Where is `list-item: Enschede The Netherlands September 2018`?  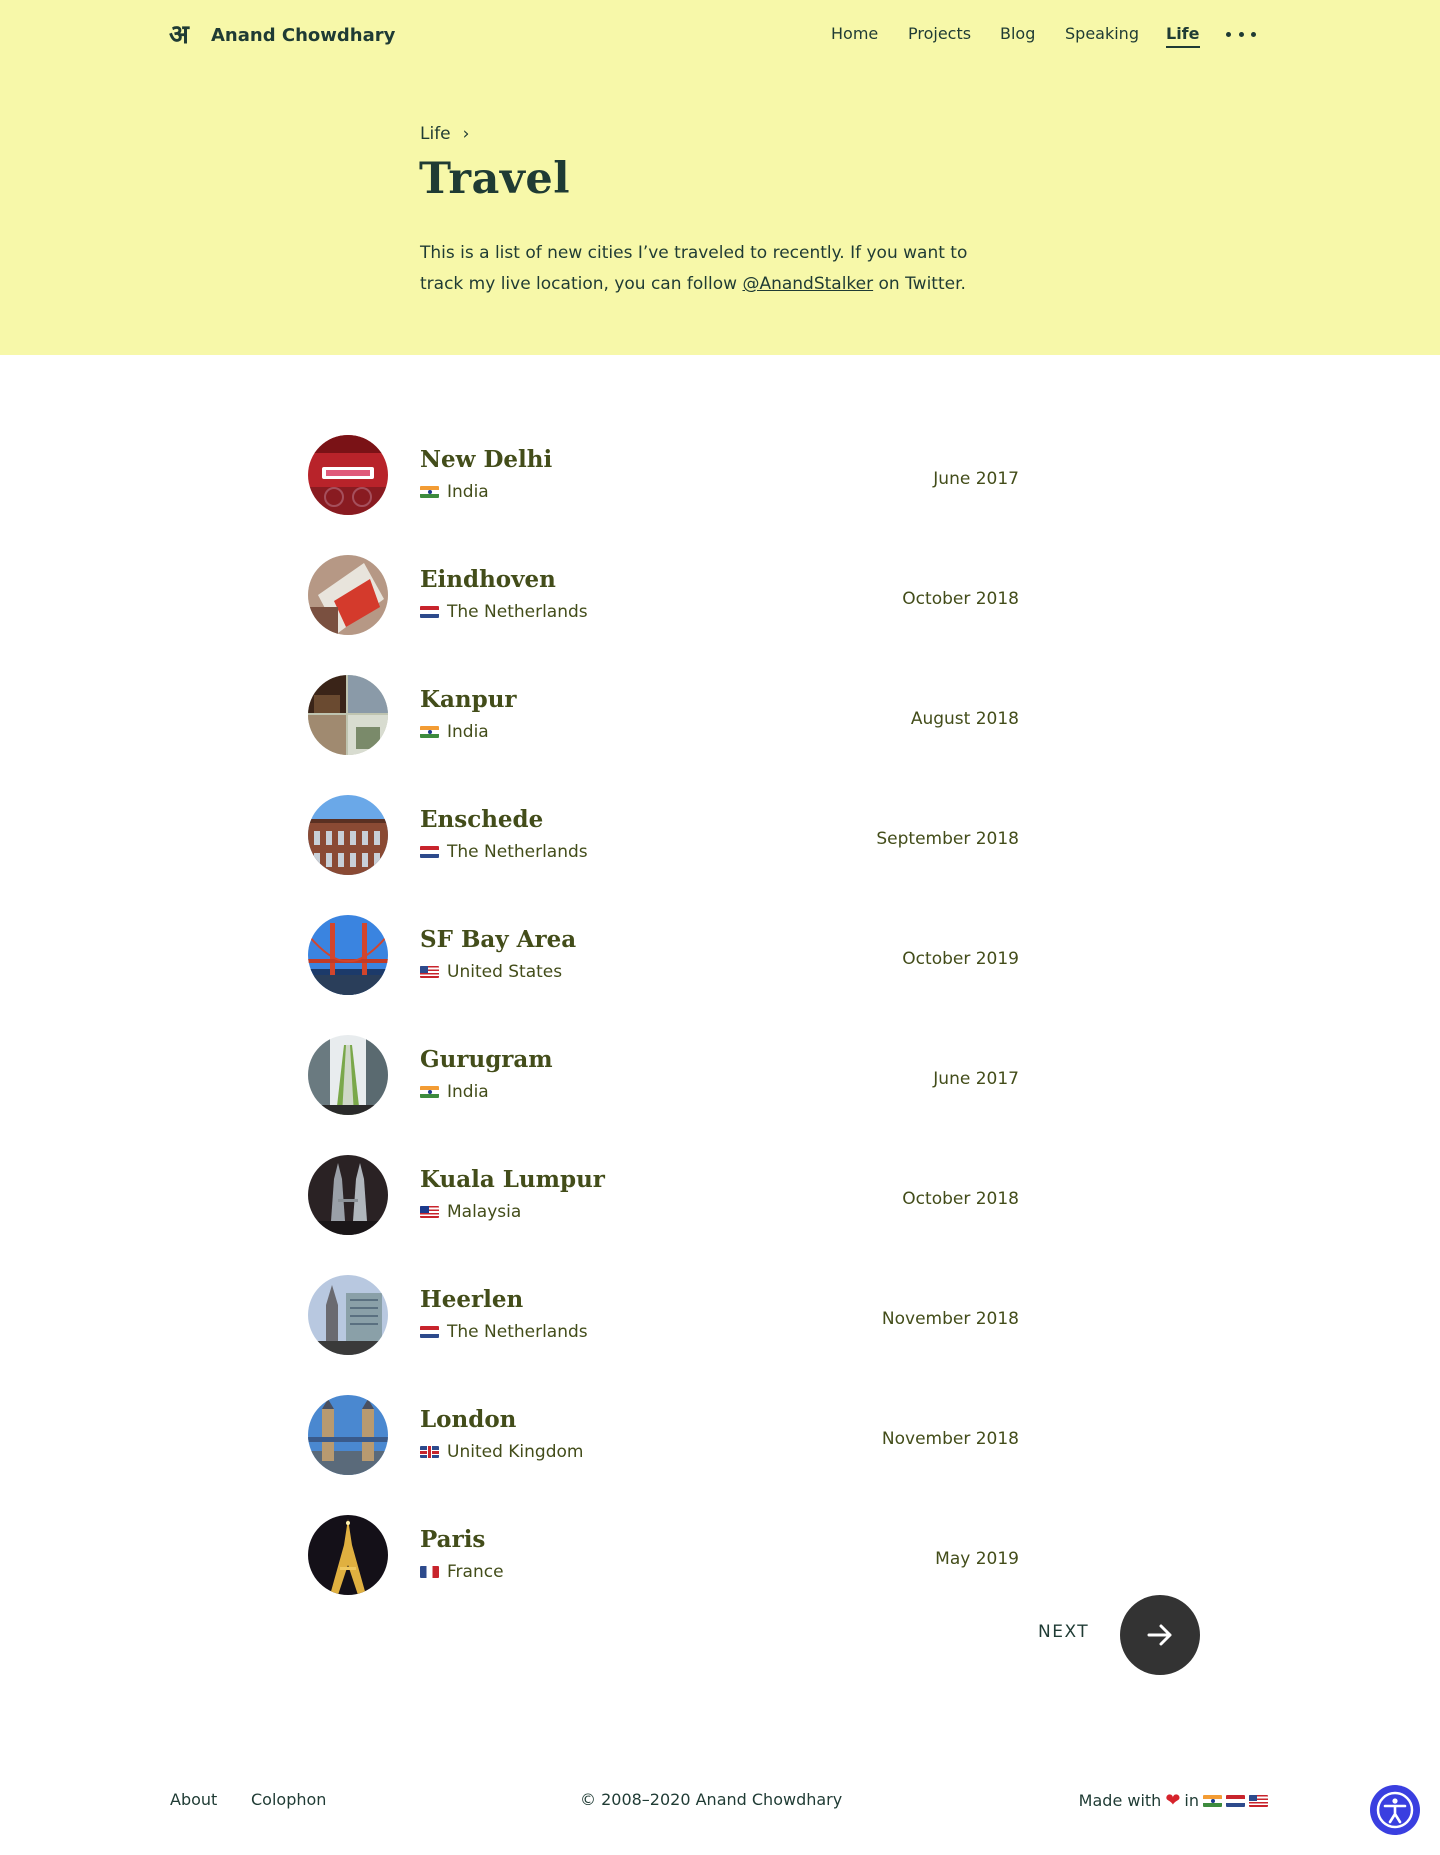
list-item: Enschede The Netherlands September 2018 is located at coordinates (720, 835).